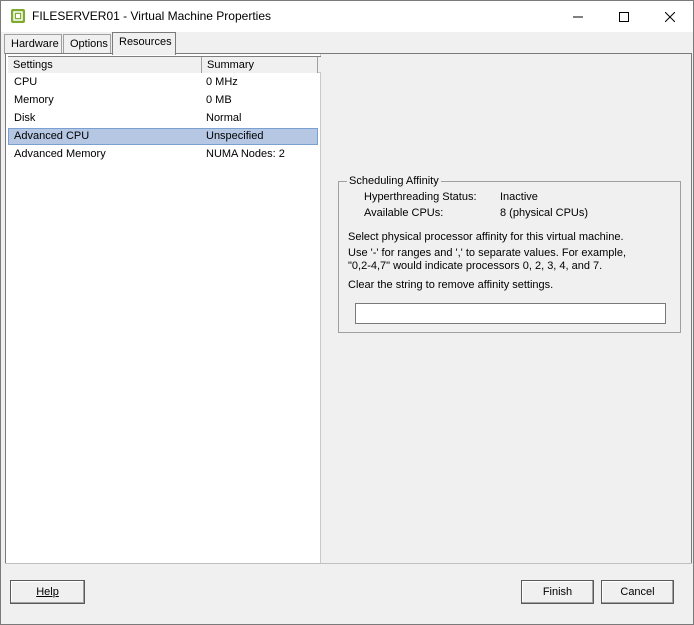 The height and width of the screenshot is (625, 694). I want to click on setting-name: Disk, so click(25, 118).